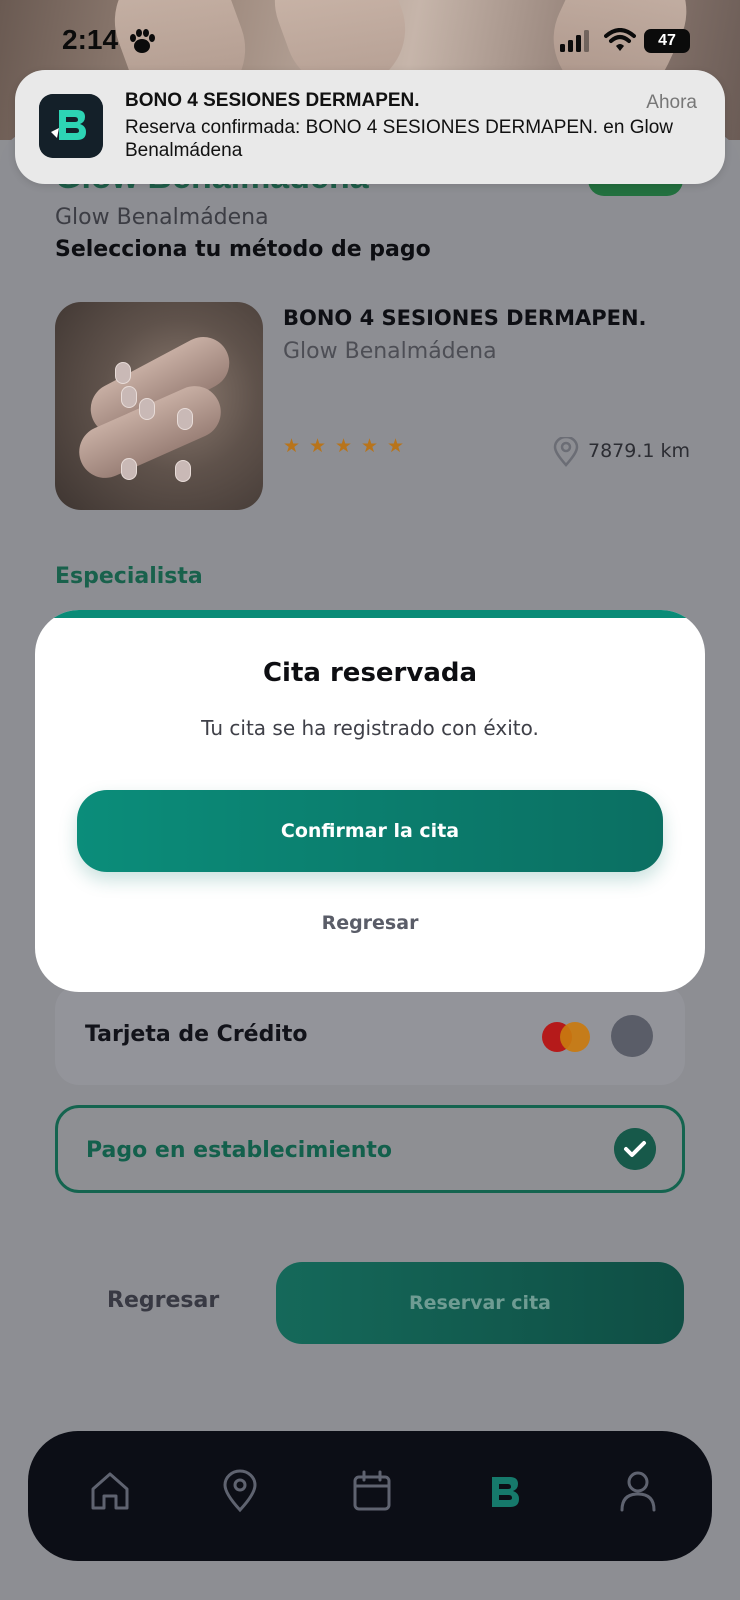 This screenshot has height=1600, width=740. I want to click on service-name: BONO 4 SESIONES DERMAPEN., so click(465, 318).